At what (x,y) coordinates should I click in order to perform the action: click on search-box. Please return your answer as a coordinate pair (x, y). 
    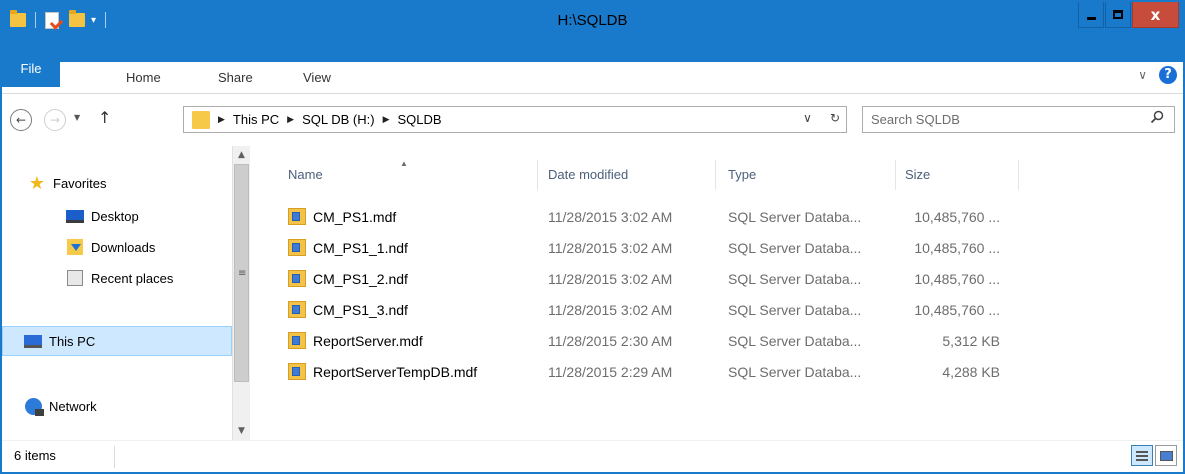
    Looking at the image, I should click on (1018, 119).